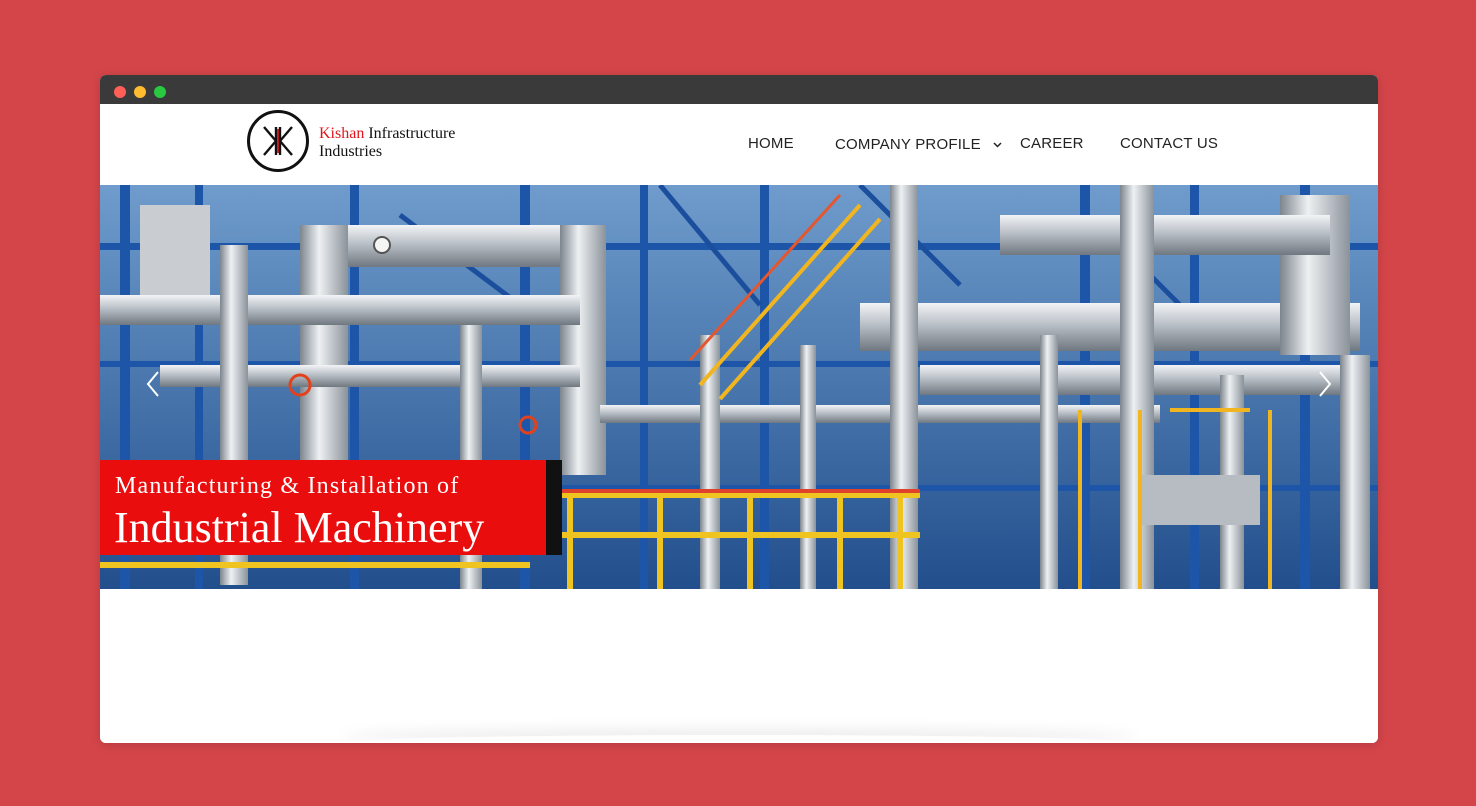 This screenshot has height=806, width=1476. I want to click on nav-item-home: HOME, so click(771, 143).